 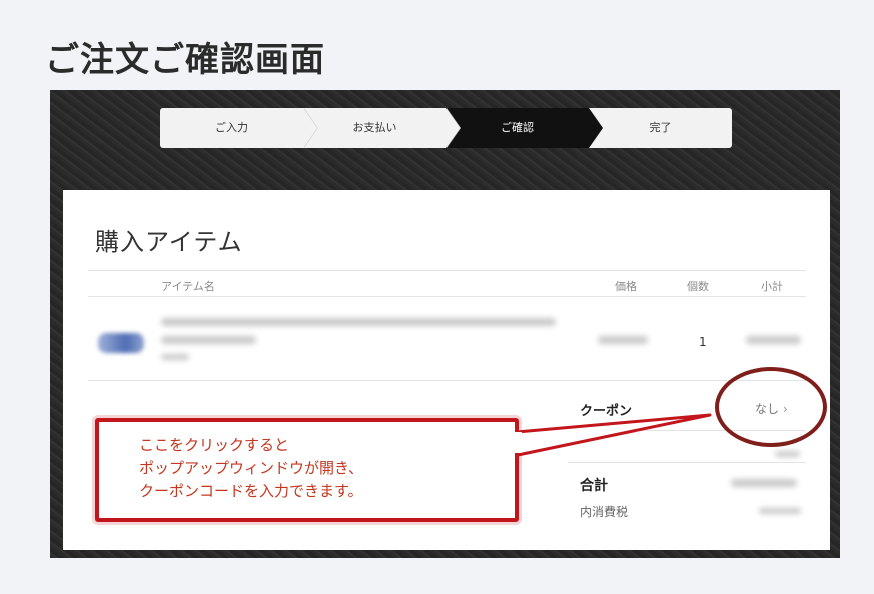 I want to click on callout-line: ポップアップウィンドウが開き、, so click(x=251, y=468).